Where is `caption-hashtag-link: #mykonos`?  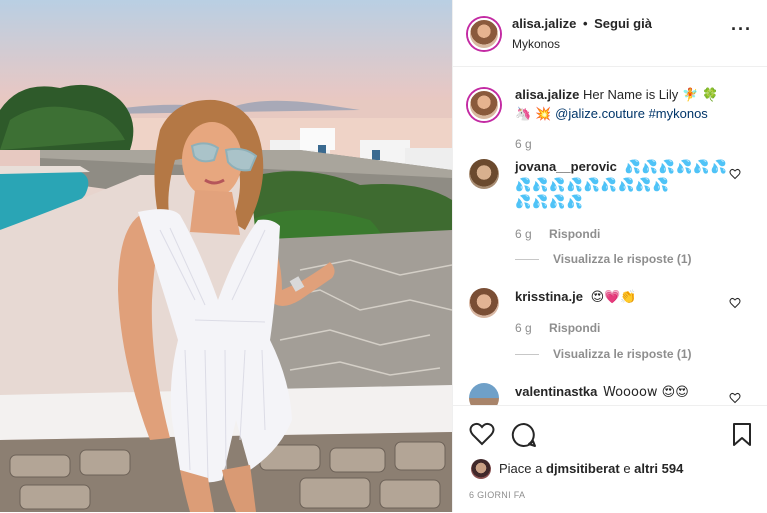 caption-hashtag-link: #mykonos is located at coordinates (678, 113).